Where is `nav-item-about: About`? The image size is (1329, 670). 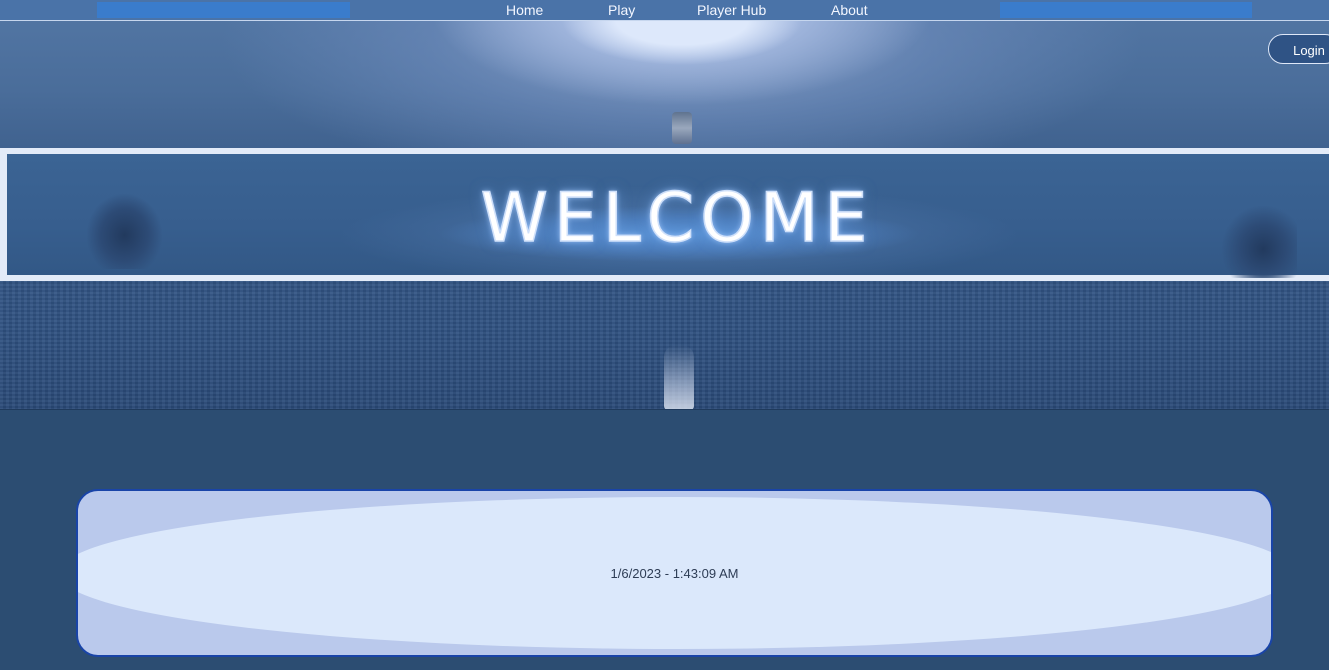 nav-item-about: About is located at coordinates (849, 10).